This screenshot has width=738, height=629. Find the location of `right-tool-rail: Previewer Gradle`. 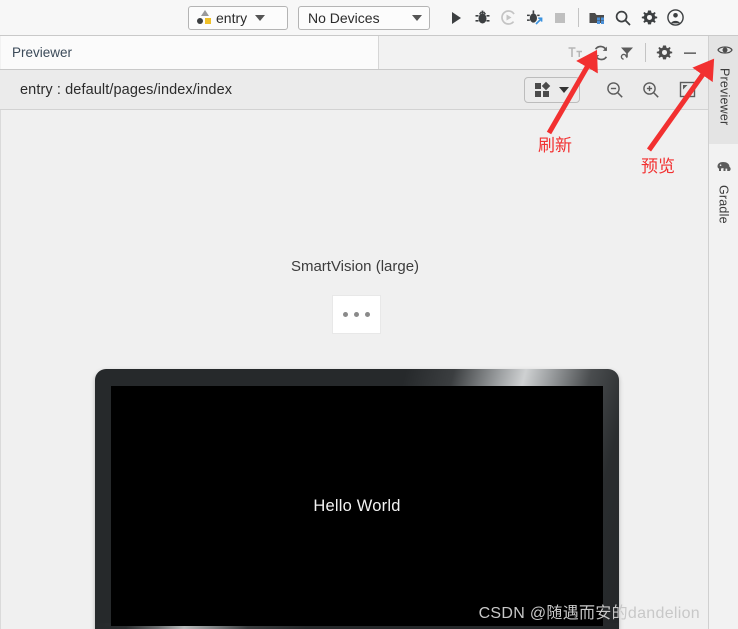

right-tool-rail: Previewer Gradle is located at coordinates (723, 332).